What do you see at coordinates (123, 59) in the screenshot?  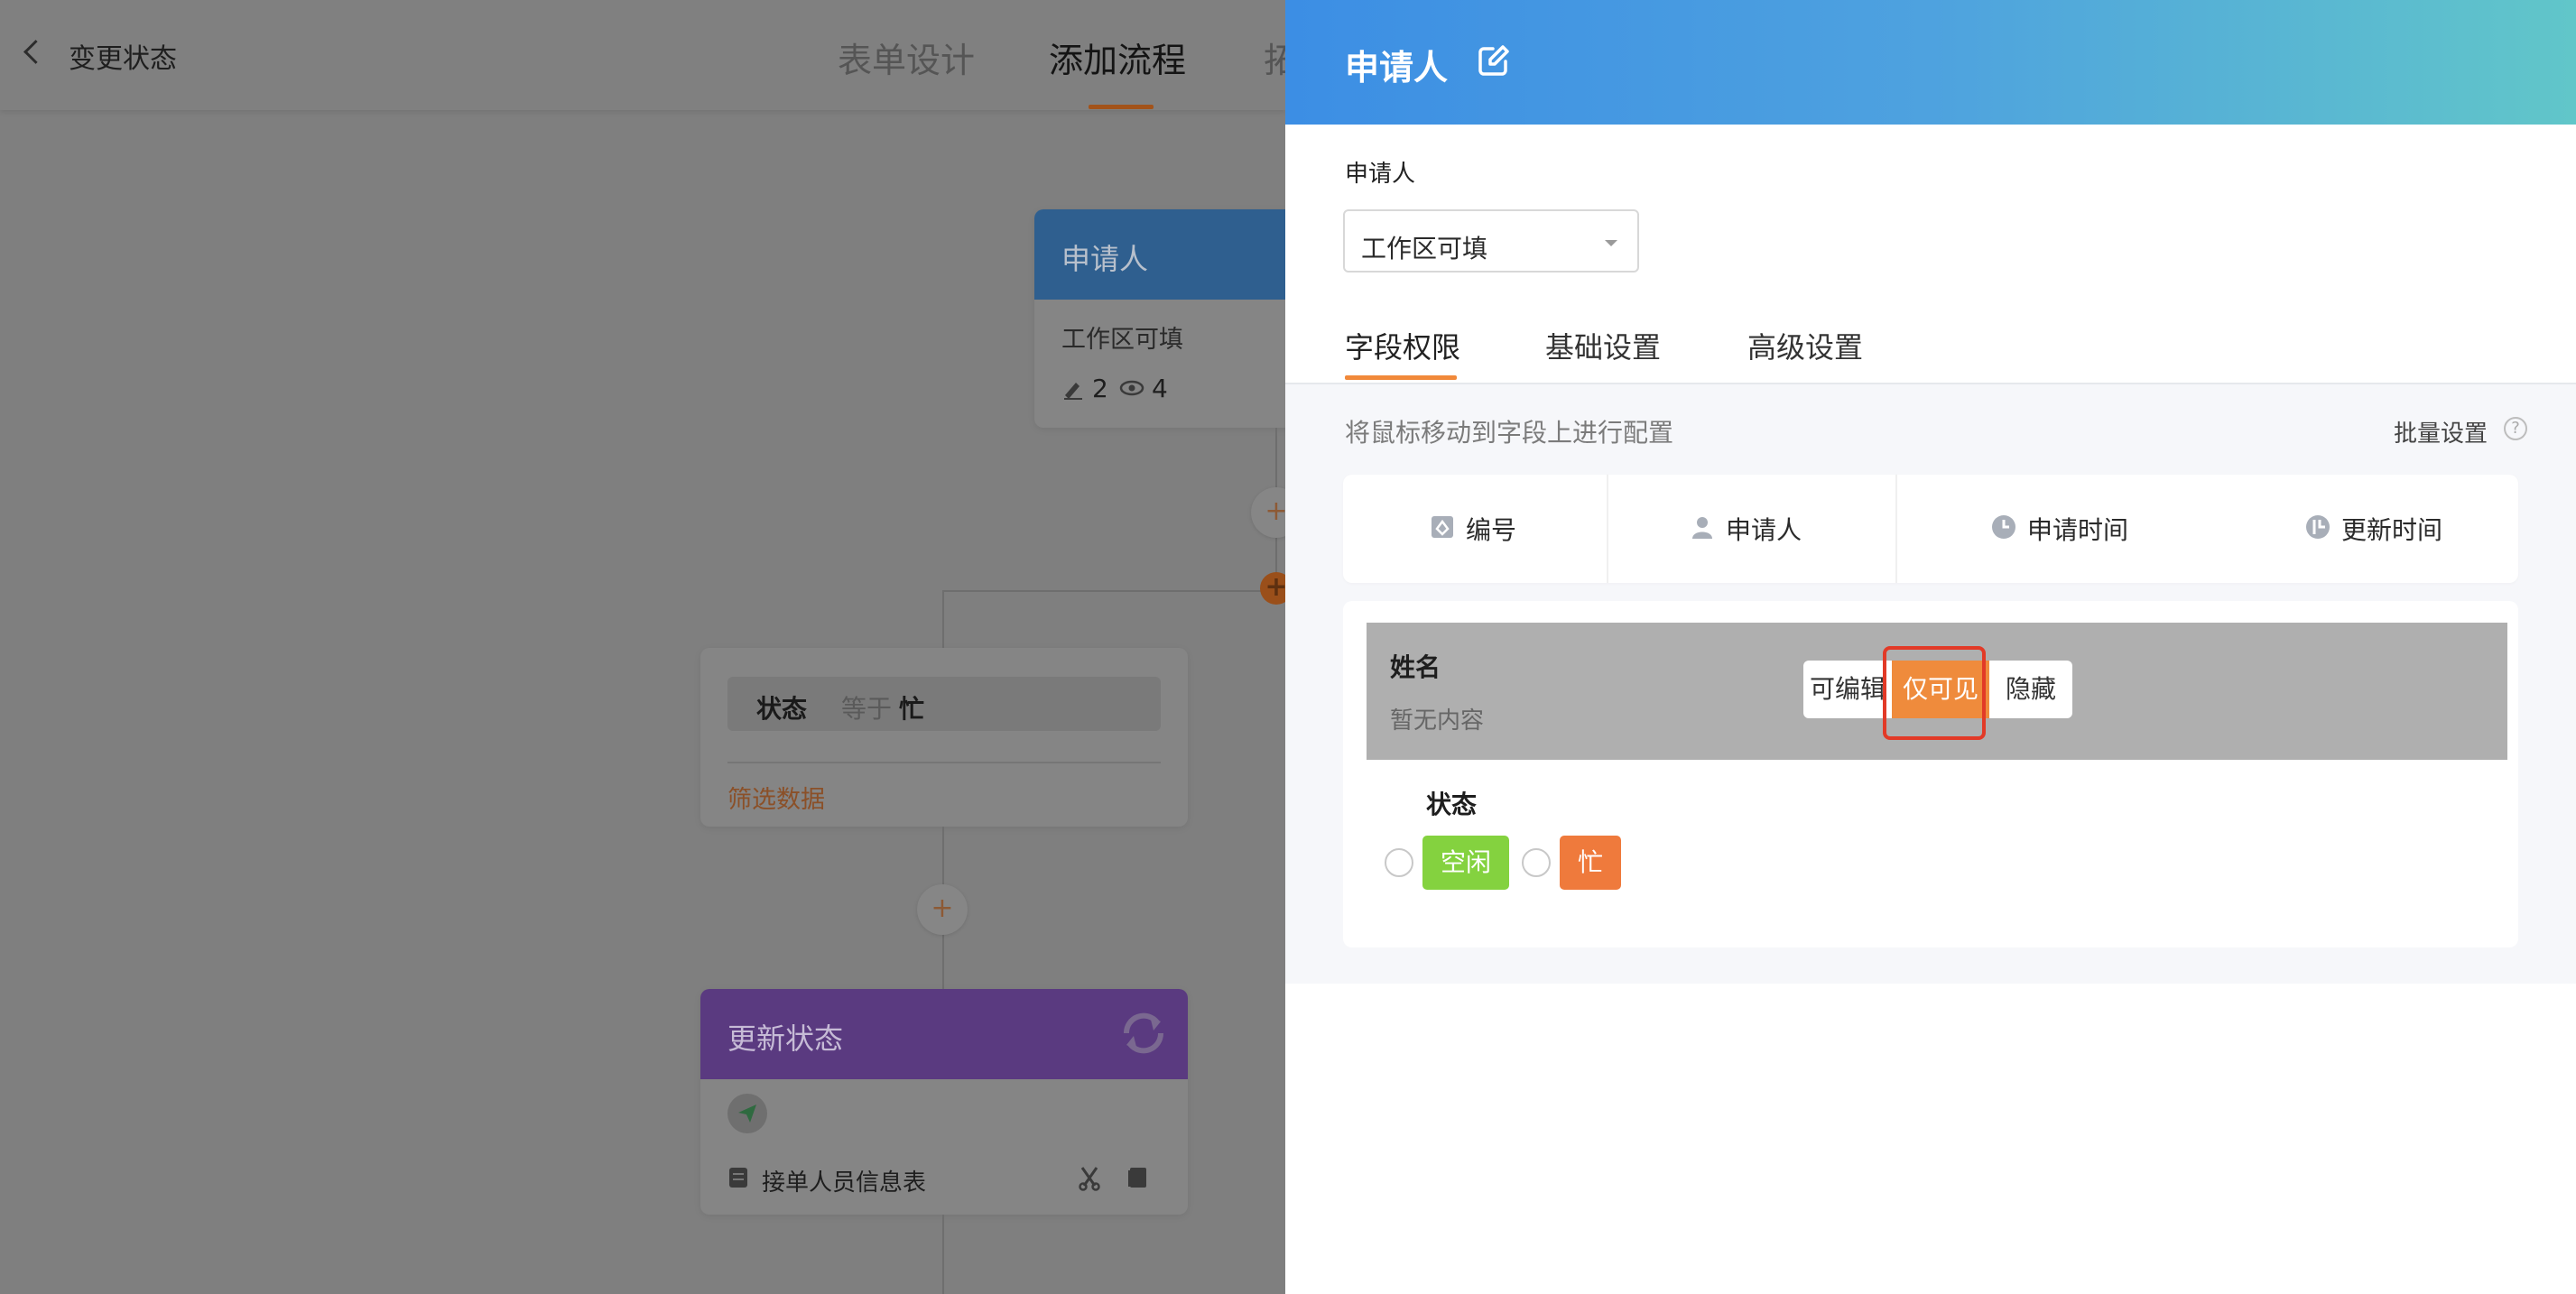 I see `page-title: 变更状态` at bounding box center [123, 59].